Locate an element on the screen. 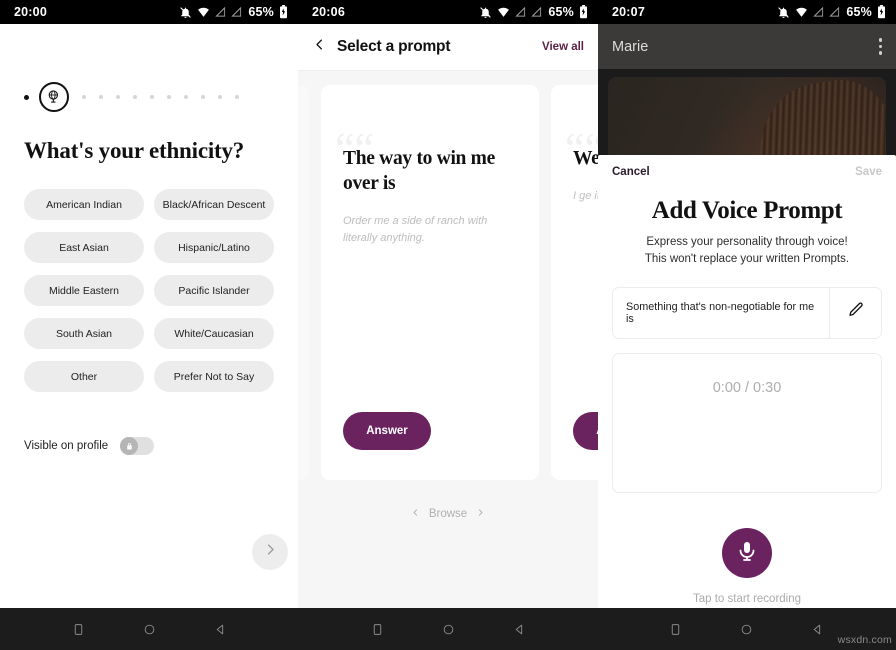 The height and width of the screenshot is (650, 896). back-button is located at coordinates (322, 47).